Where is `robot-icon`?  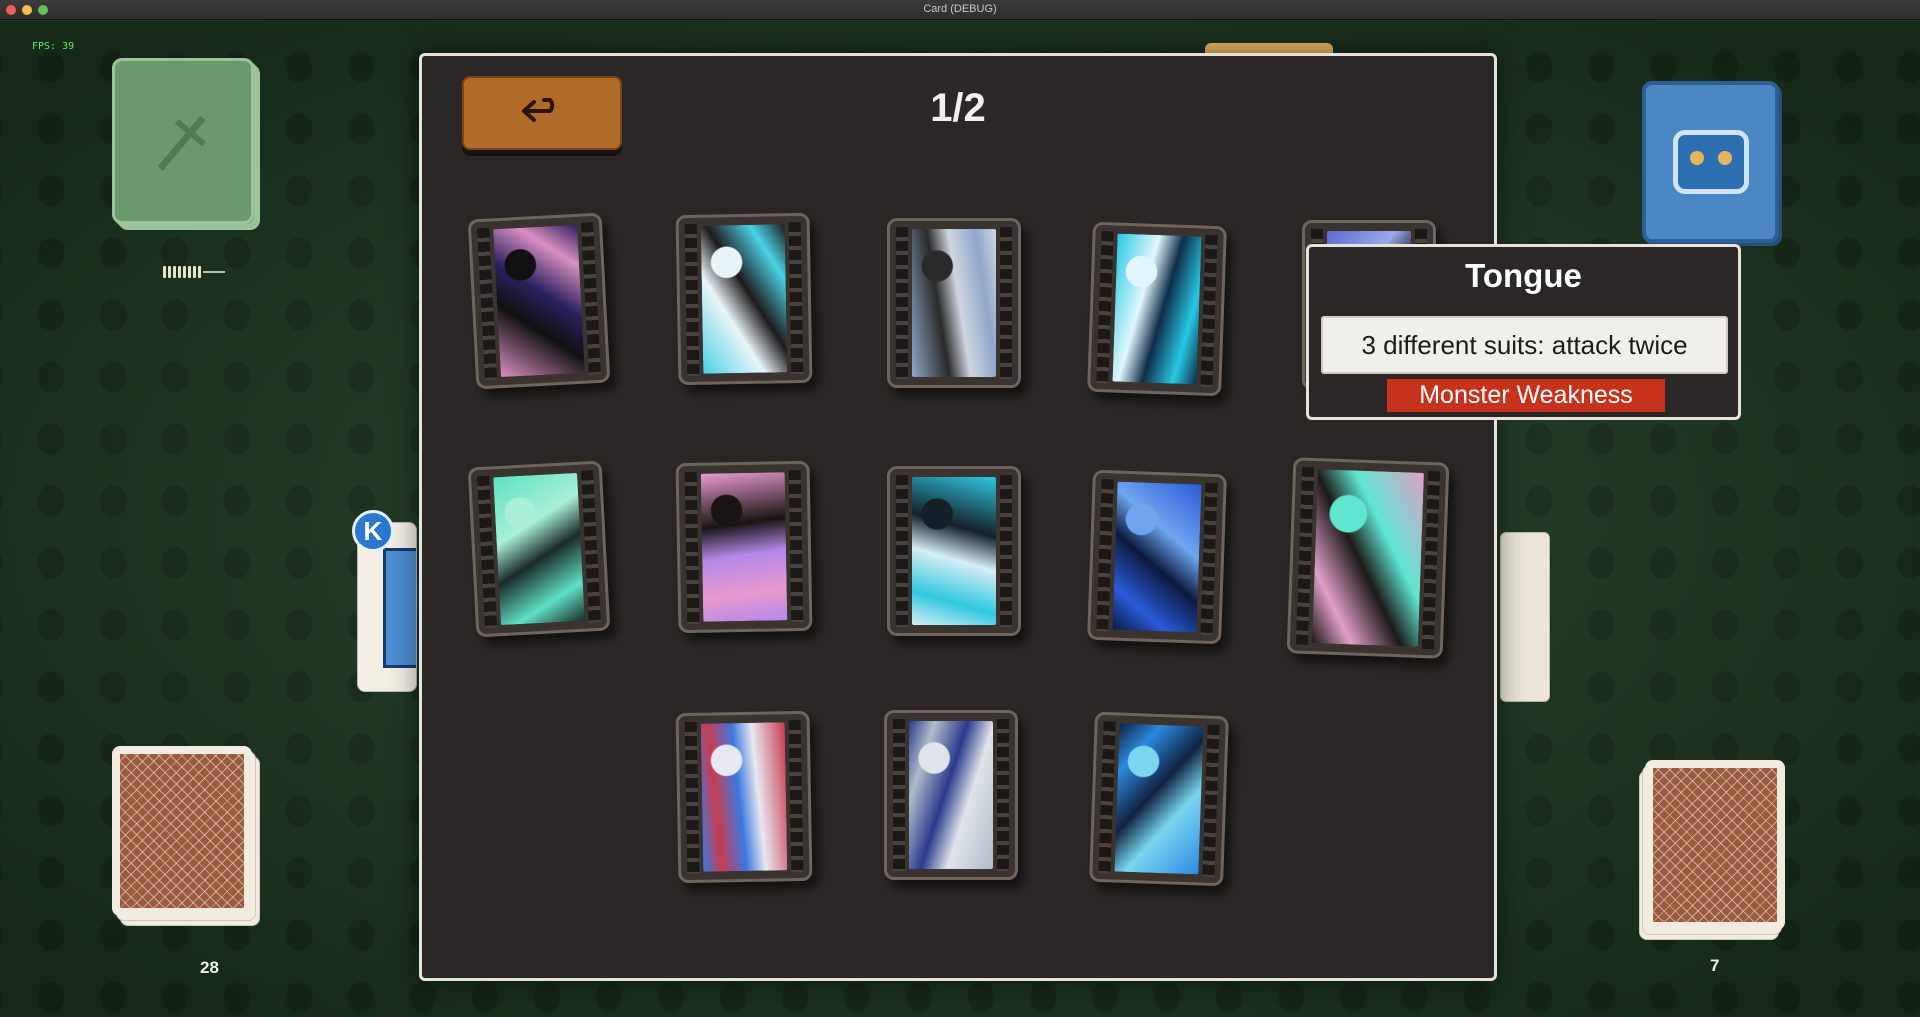 robot-icon is located at coordinates (1710, 162).